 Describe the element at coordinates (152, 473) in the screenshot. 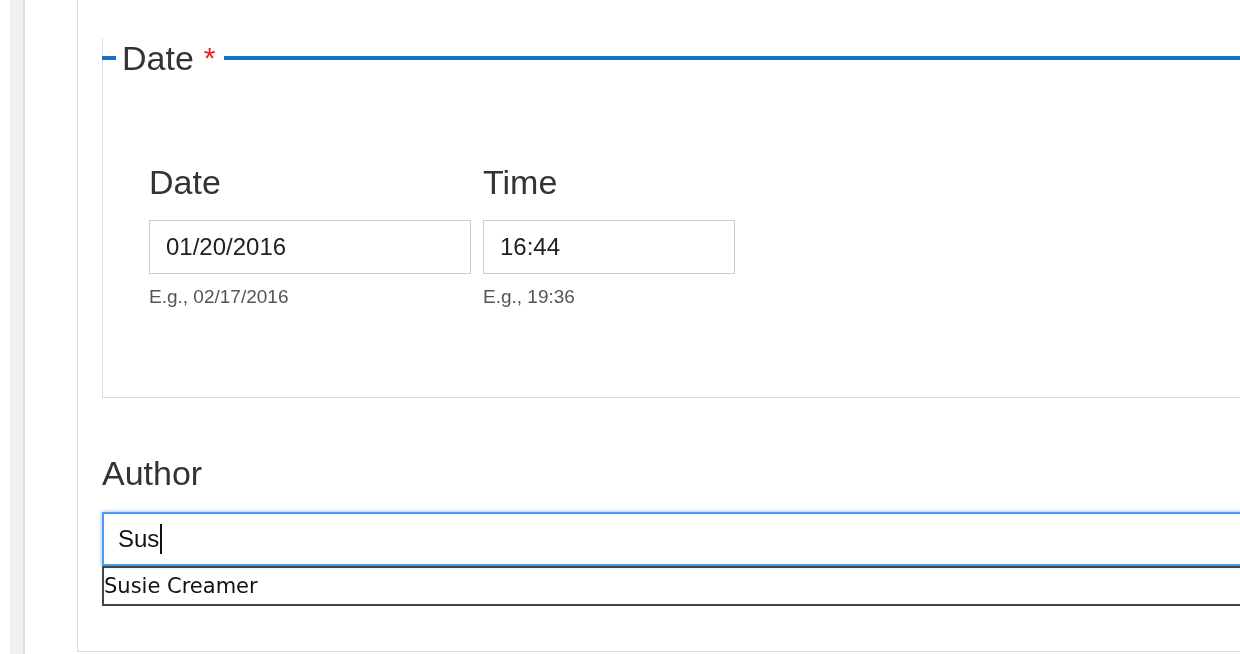

I see `field-label: Author` at that location.